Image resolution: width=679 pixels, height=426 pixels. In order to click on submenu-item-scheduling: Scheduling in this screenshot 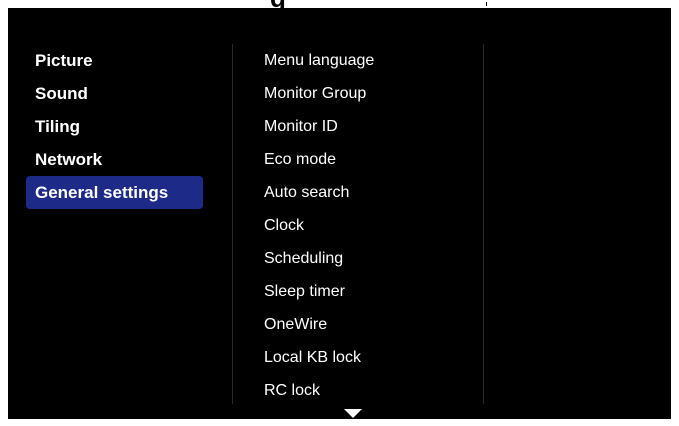, I will do `click(369, 258)`.